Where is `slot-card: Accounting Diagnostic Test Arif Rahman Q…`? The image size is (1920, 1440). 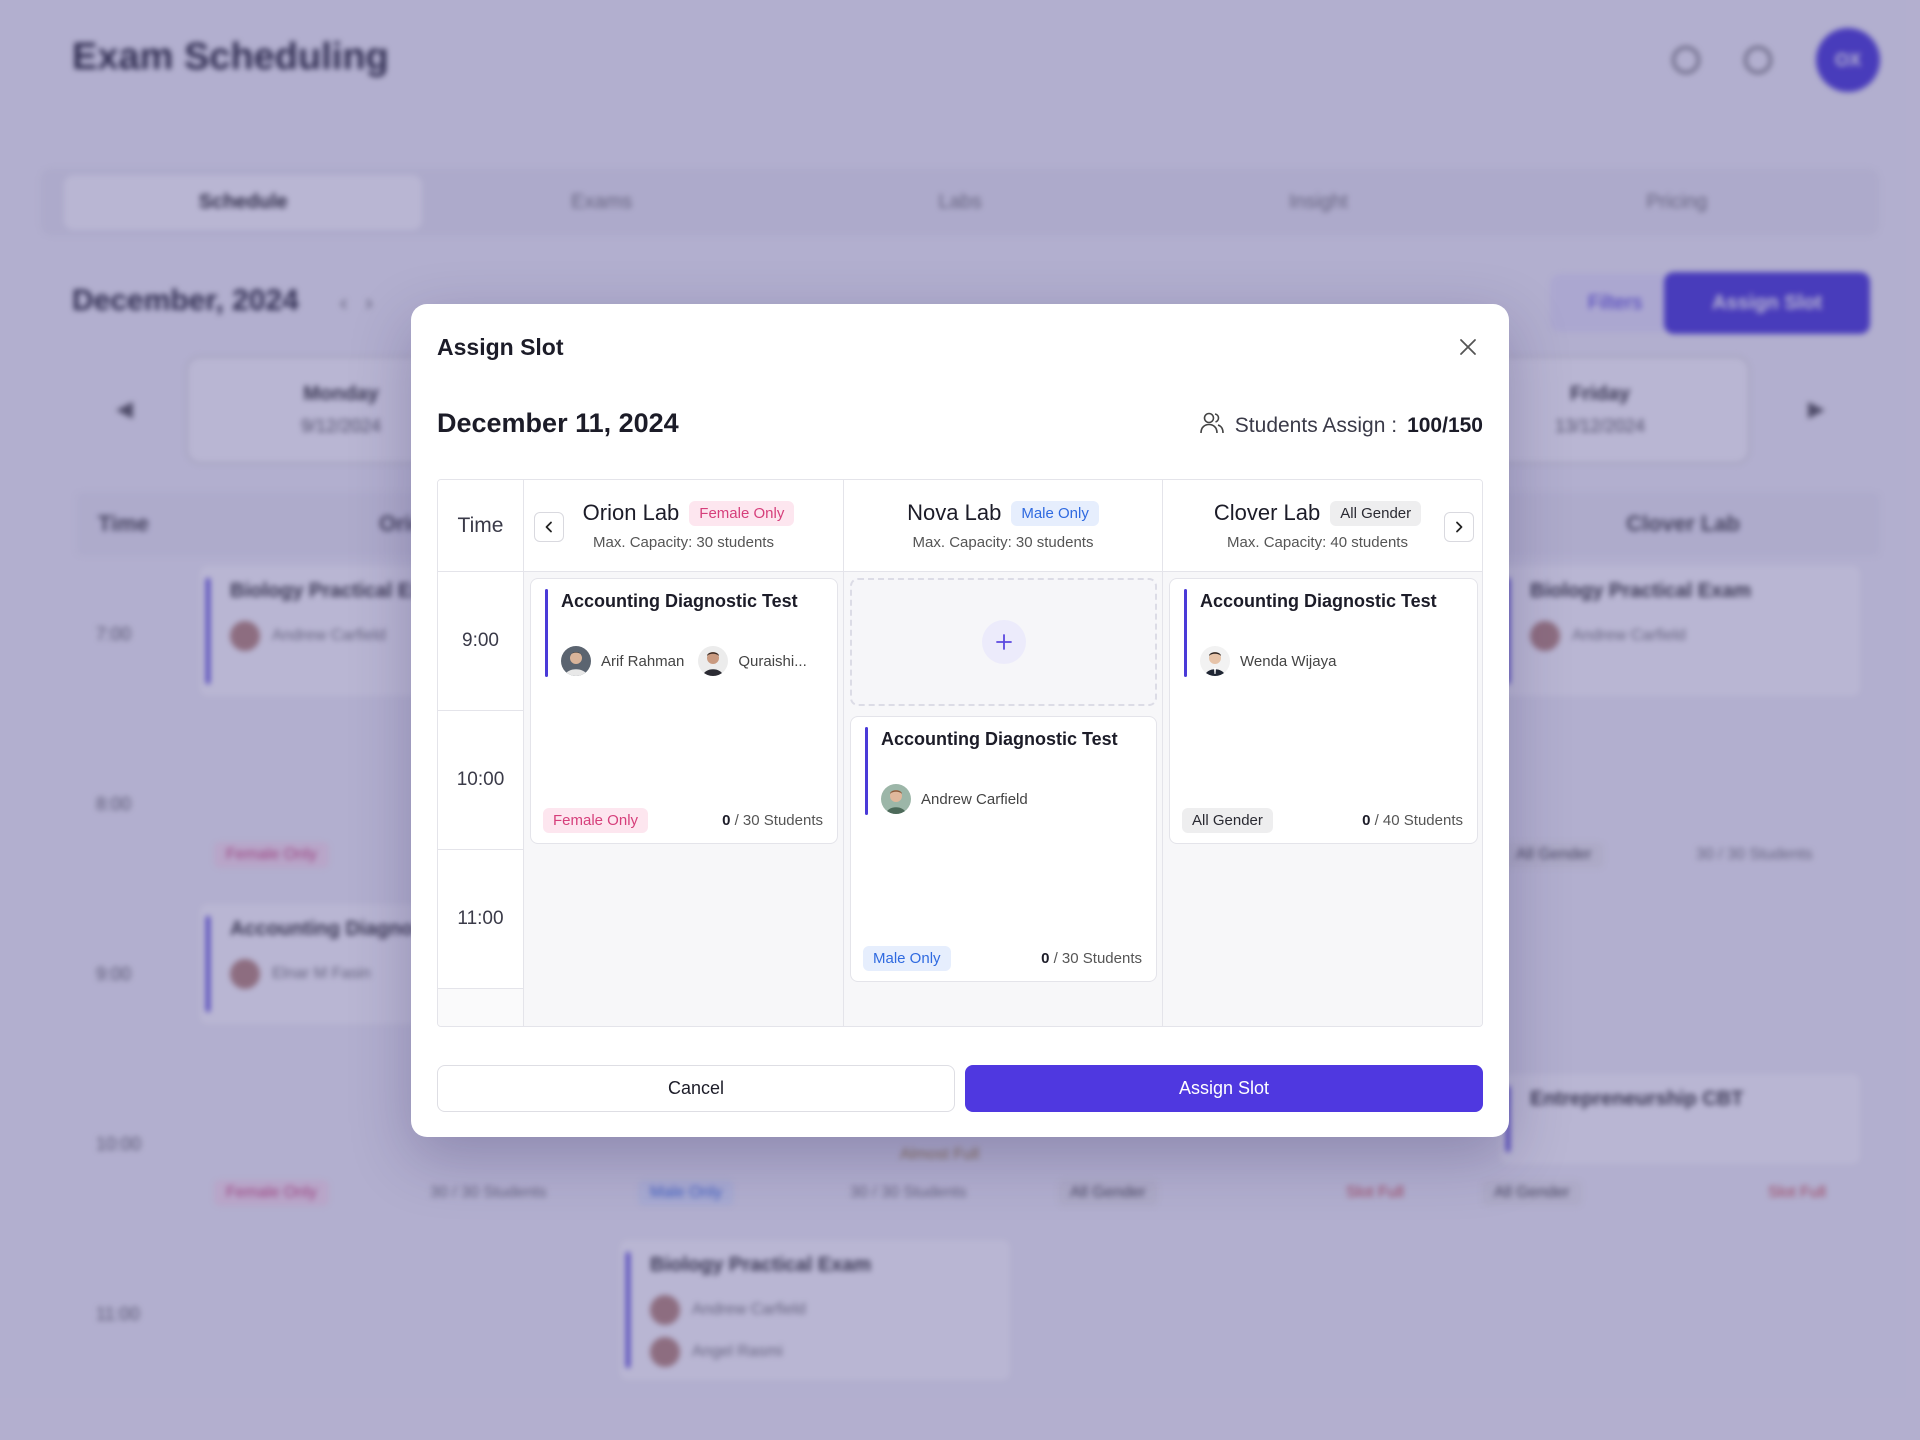
slot-card: Accounting Diagnostic Test Arif Rahman Q… is located at coordinates (684, 711).